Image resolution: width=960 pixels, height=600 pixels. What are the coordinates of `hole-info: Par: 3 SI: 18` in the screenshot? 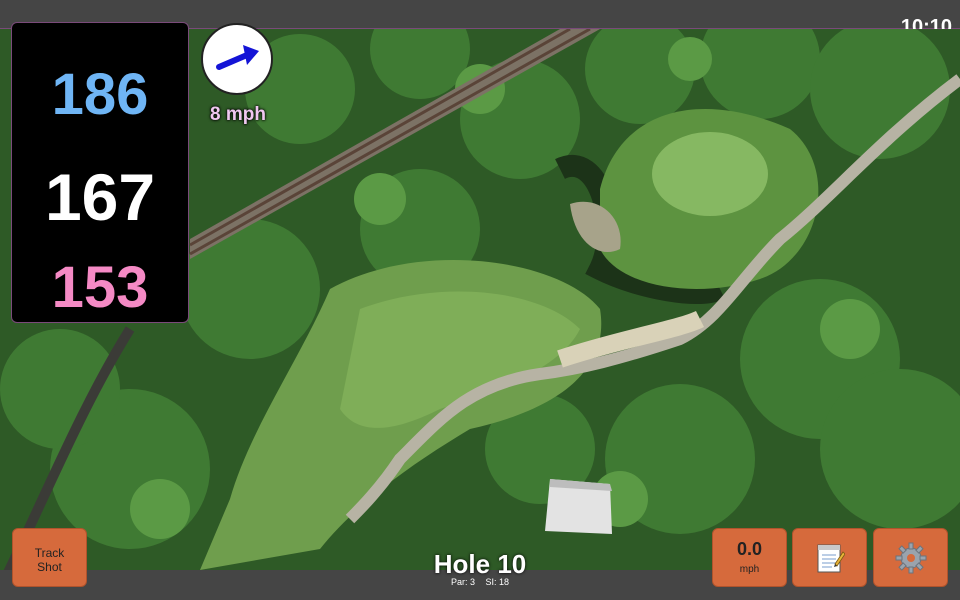 It's located at (480, 582).